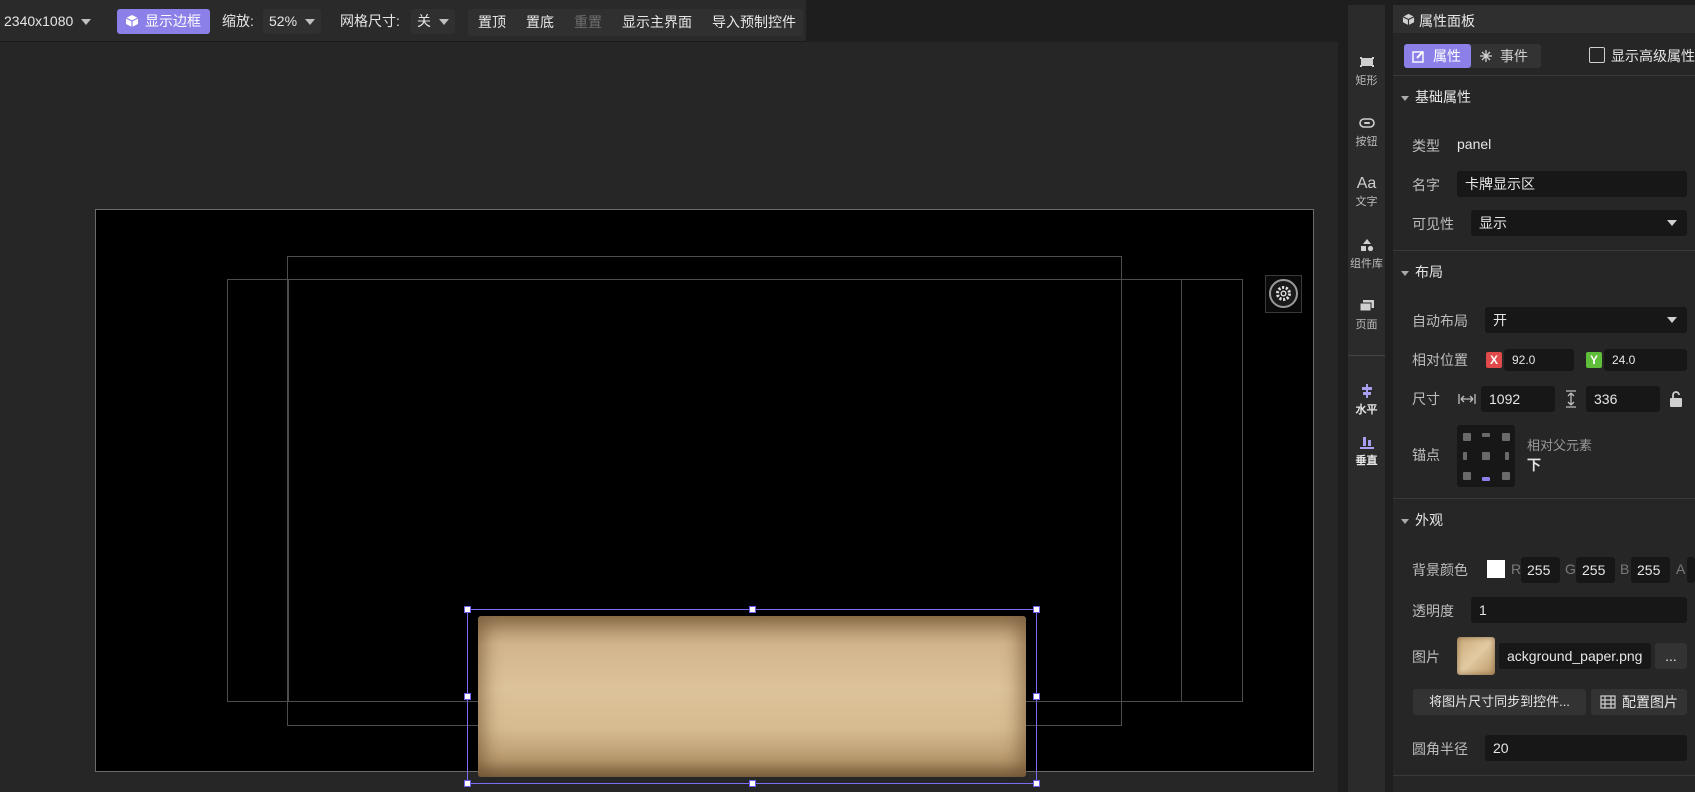 The image size is (1695, 792). Describe the element at coordinates (540, 22) in the screenshot. I see `send-to-bottom-button: 置底` at that location.